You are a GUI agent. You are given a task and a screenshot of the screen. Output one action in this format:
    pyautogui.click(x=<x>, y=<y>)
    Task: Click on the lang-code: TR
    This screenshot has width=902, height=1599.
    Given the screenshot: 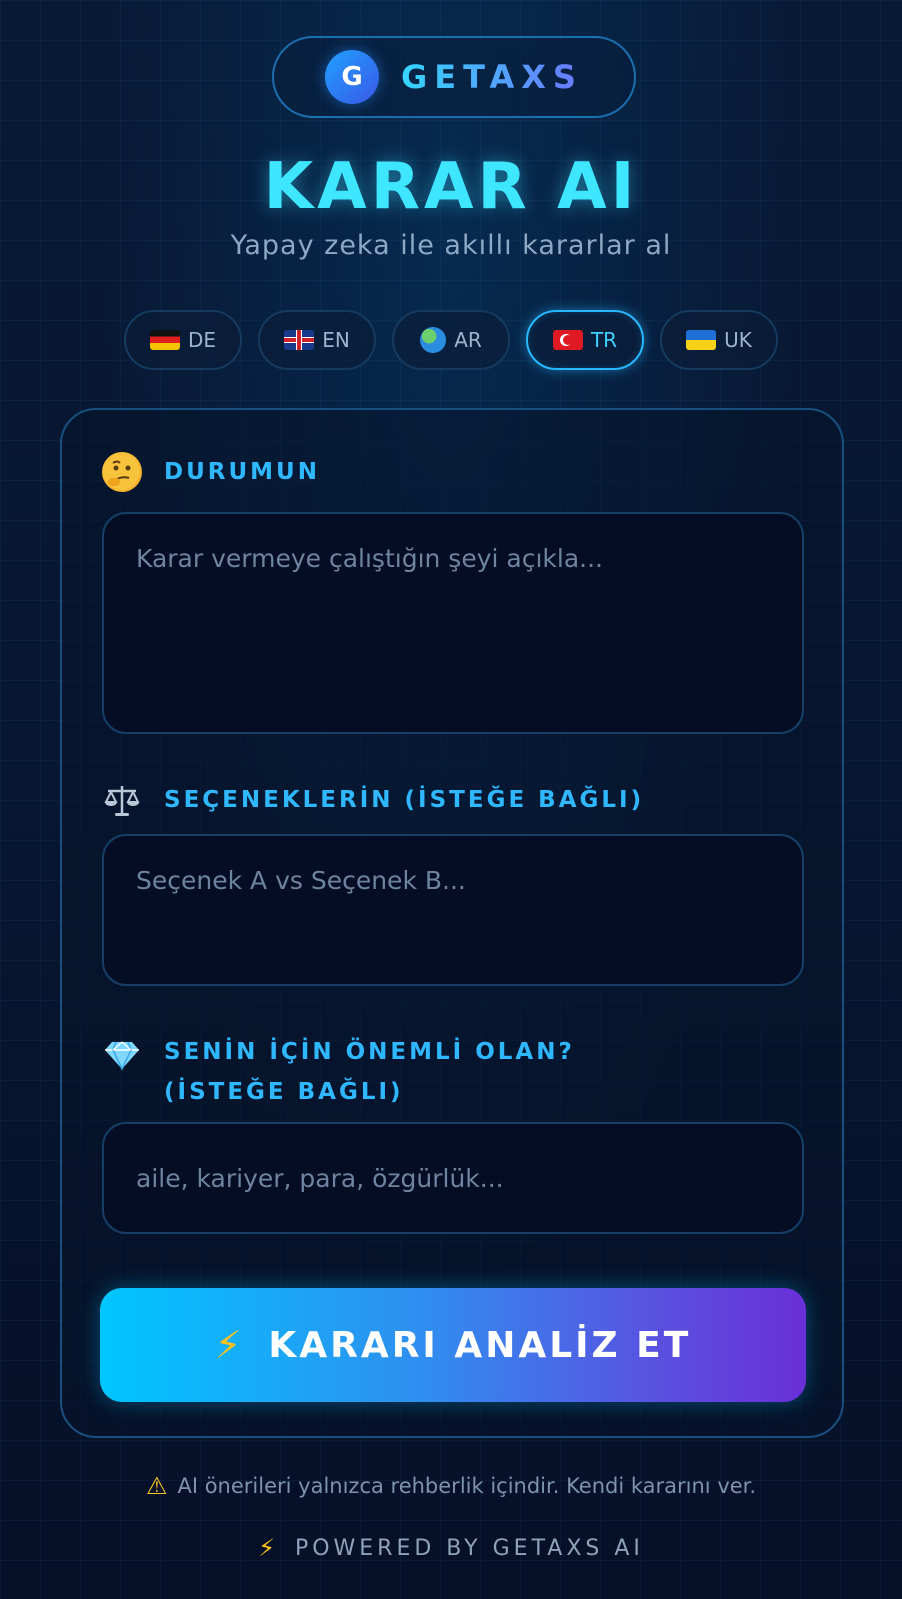 What is the action you would take?
    pyautogui.click(x=604, y=340)
    